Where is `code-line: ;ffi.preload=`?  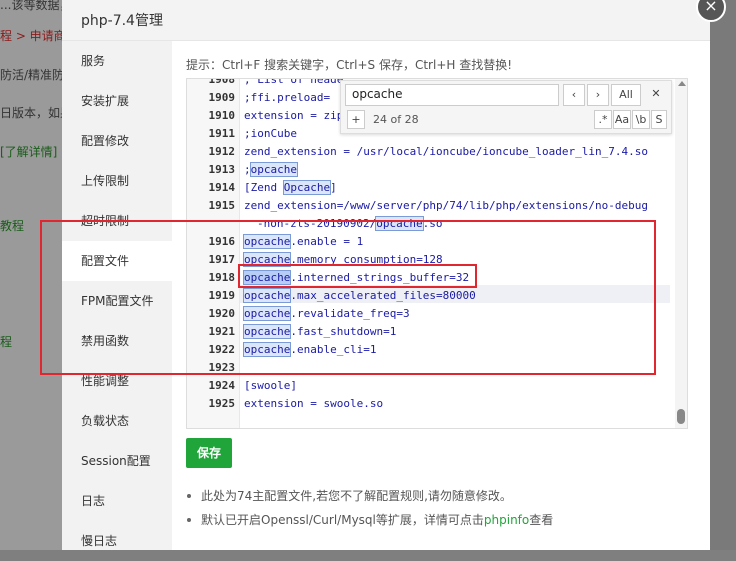
code-line: ;ffi.preload= is located at coordinates (287, 97).